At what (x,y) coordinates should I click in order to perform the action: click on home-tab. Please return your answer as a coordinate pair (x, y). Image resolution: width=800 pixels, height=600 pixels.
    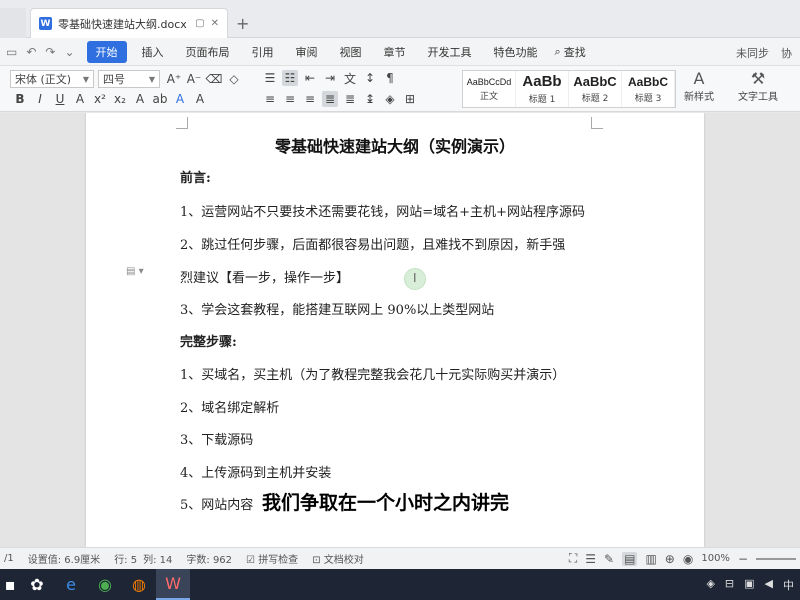
    Looking at the image, I should click on (13, 23).